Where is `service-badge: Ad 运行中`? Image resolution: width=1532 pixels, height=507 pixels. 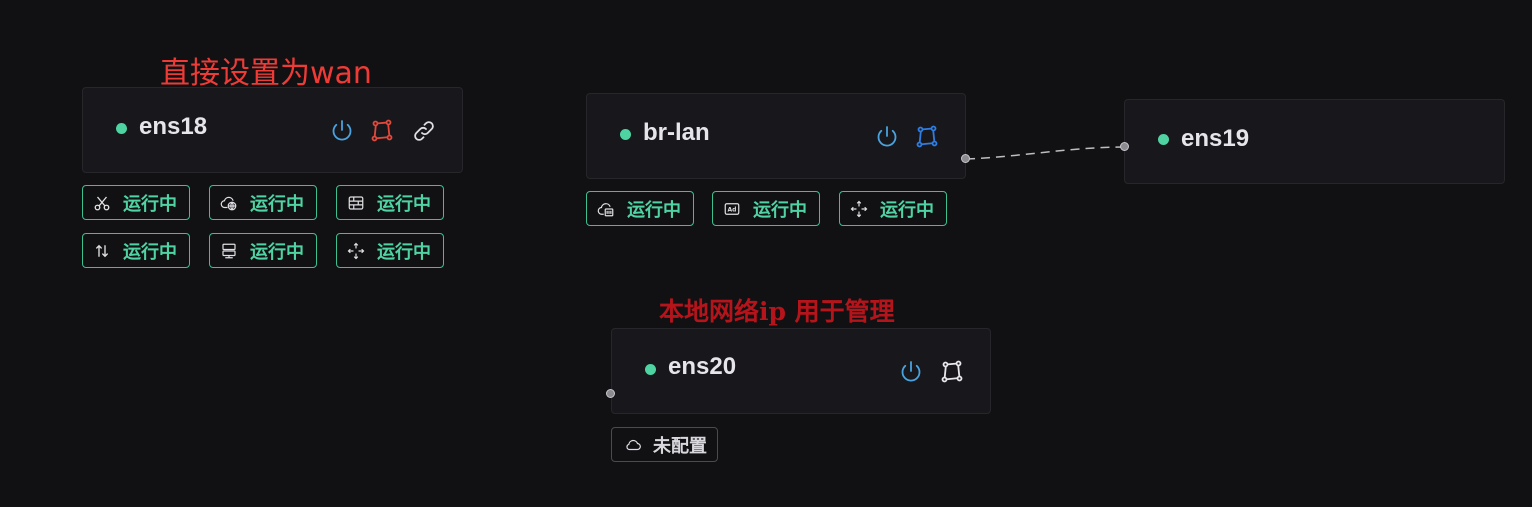 service-badge: Ad 运行中 is located at coordinates (766, 208).